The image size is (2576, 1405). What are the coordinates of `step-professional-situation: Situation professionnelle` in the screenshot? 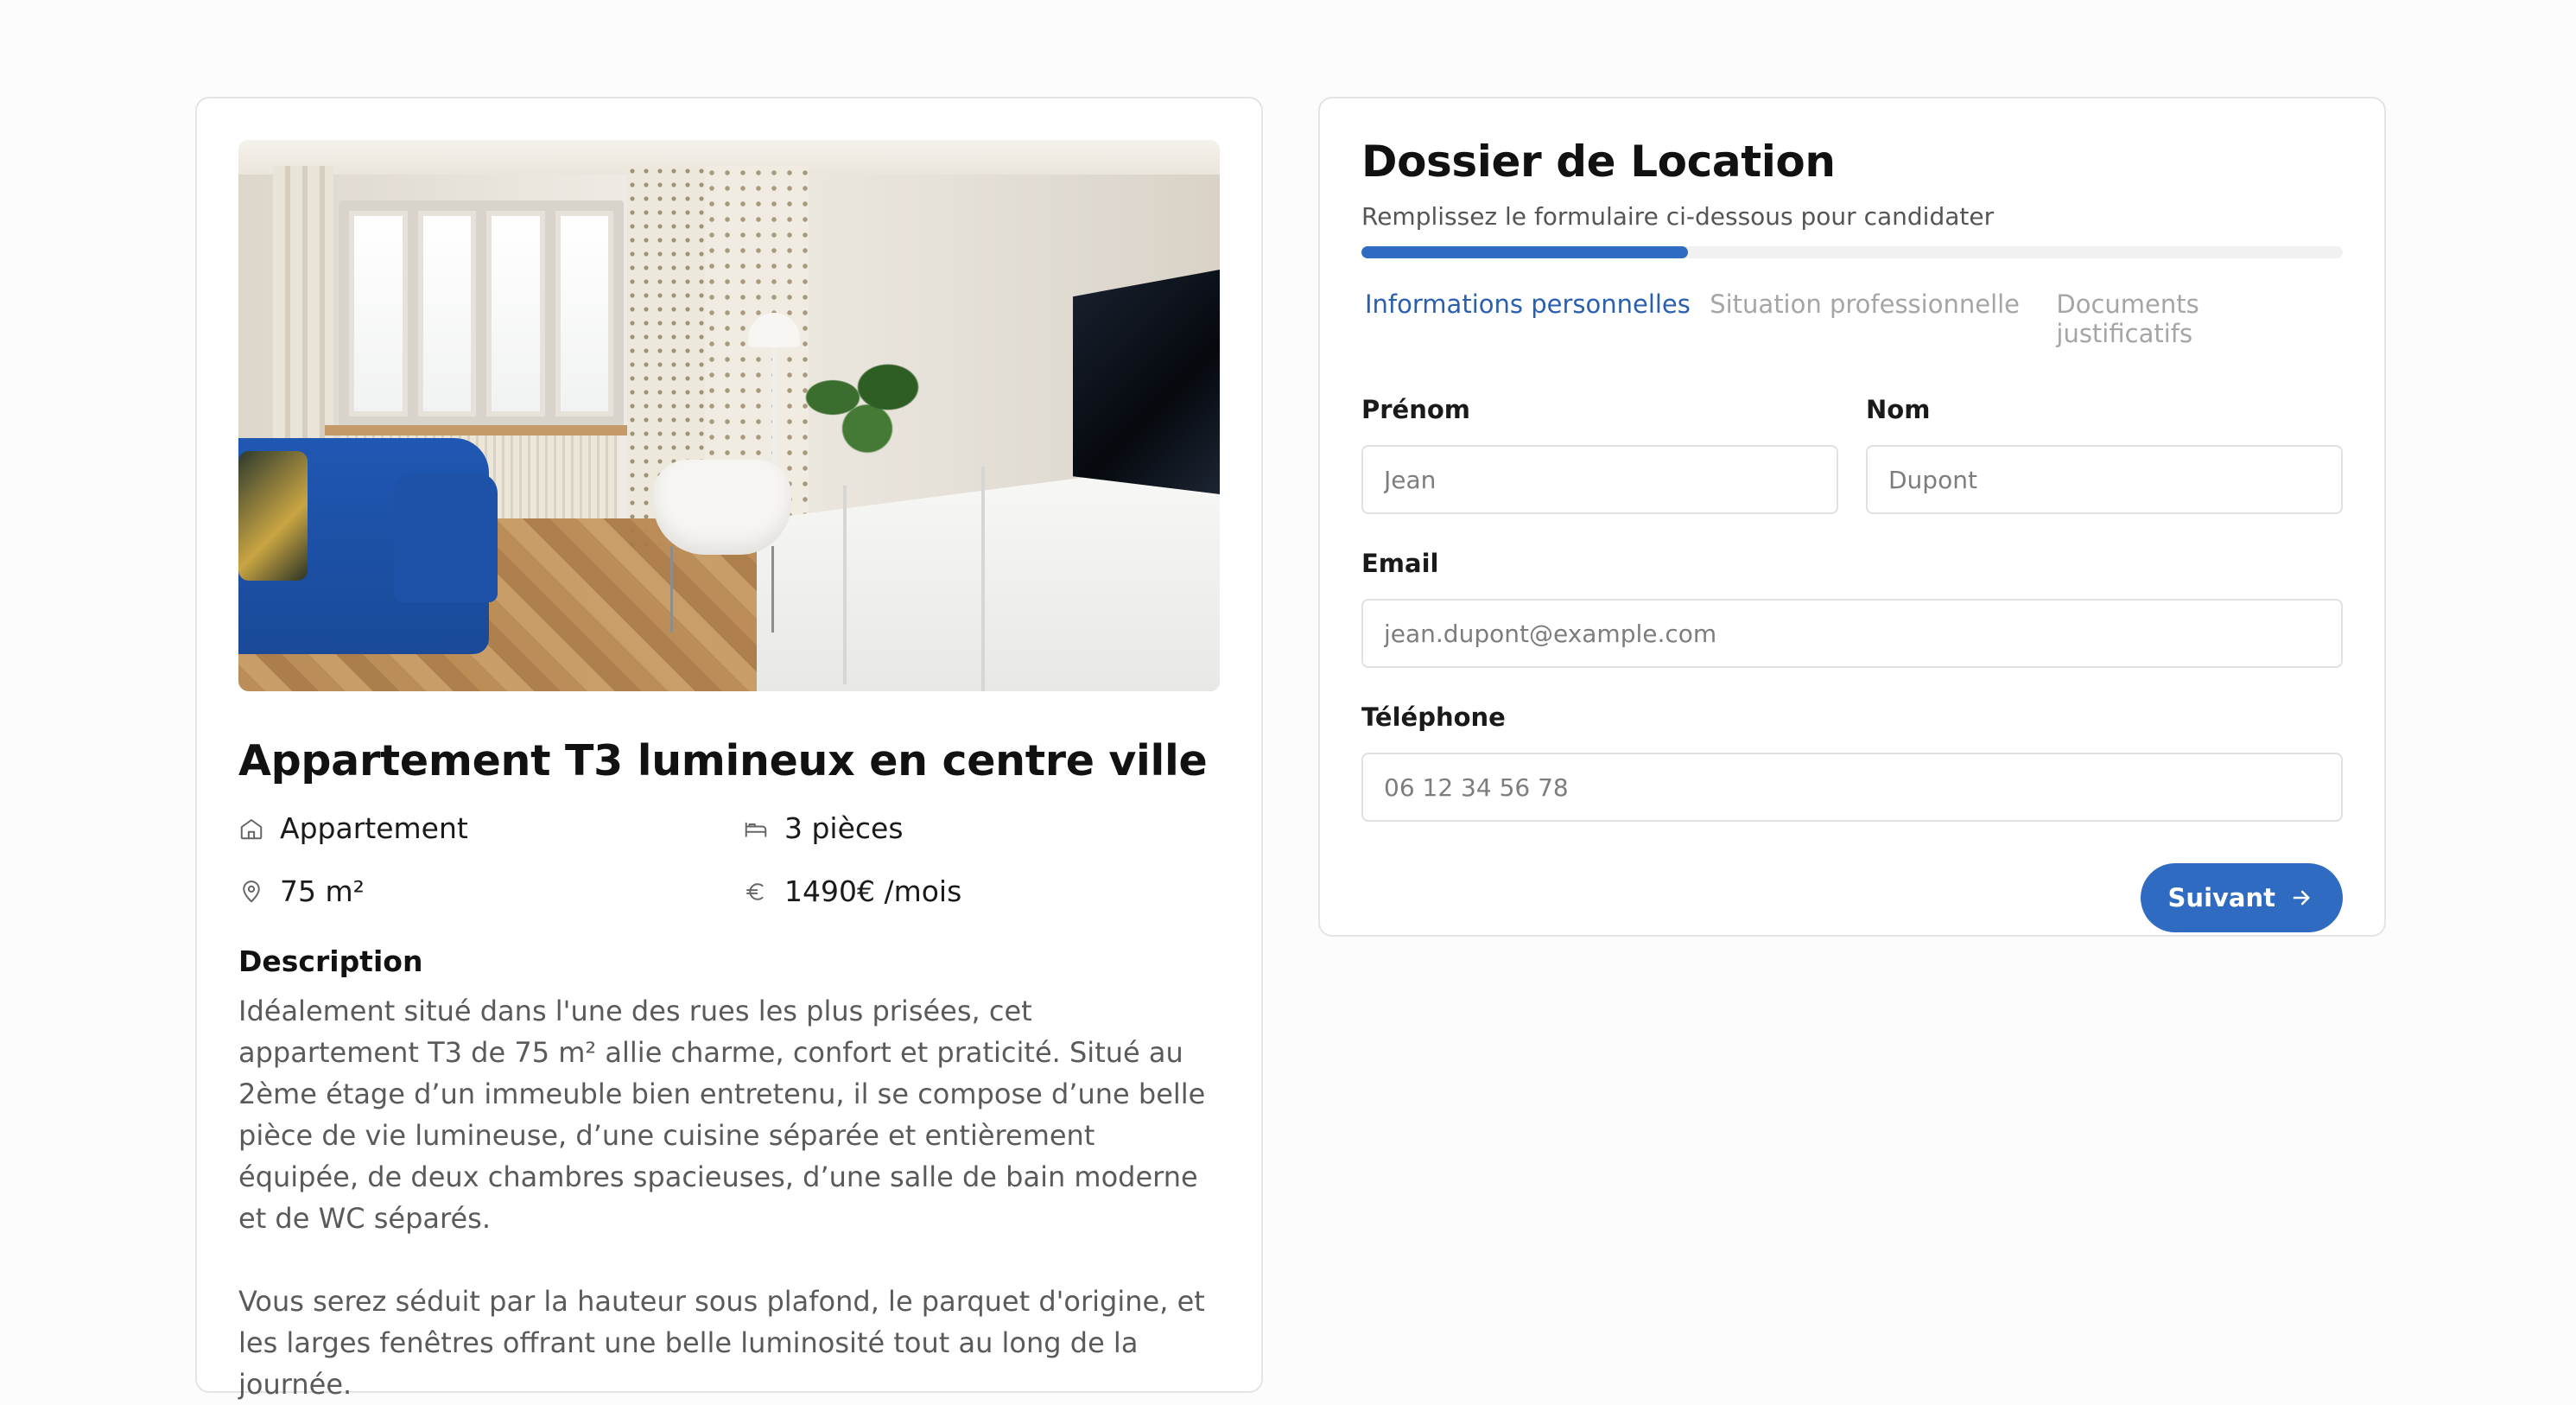 It's located at (1883, 318).